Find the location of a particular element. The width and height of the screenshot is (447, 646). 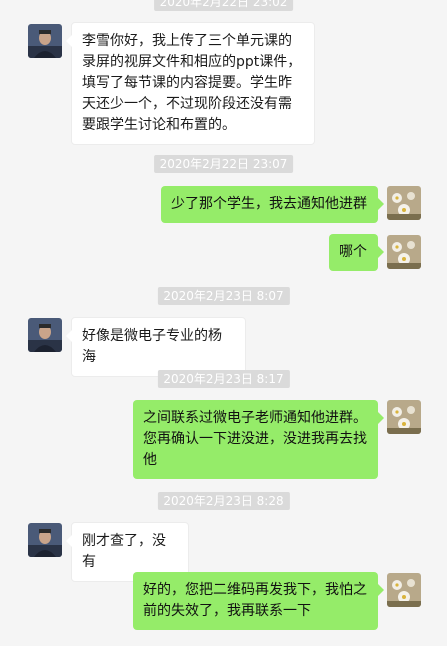

message-bubble-received: 好像是微电子专业的杨海 is located at coordinates (156, 347).